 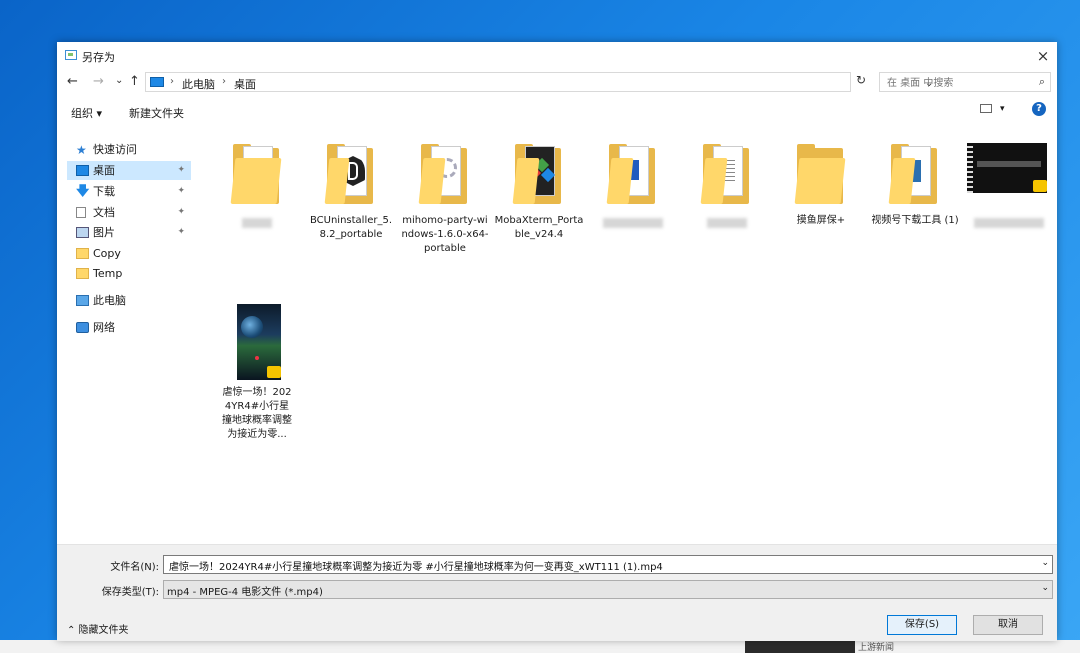 What do you see at coordinates (129, 212) in the screenshot?
I see `sidebar-item-documents: 文档 ✦` at bounding box center [129, 212].